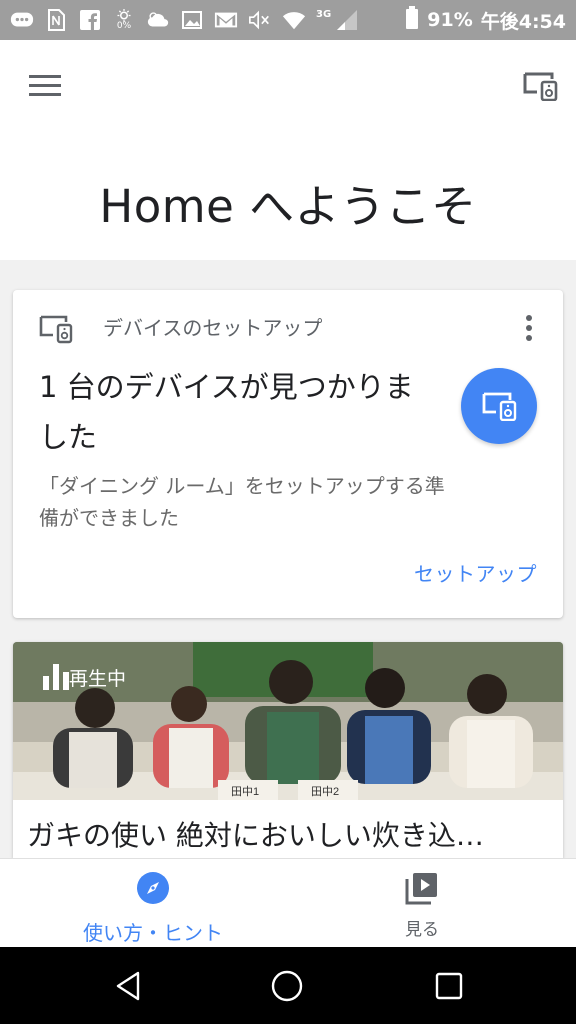  Describe the element at coordinates (288, 86) in the screenshot. I see `app-bar` at that location.